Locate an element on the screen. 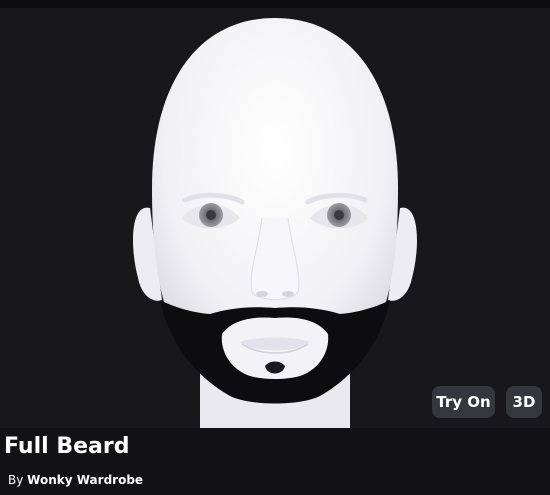  creator-link: Wonky Wardrobe is located at coordinates (85, 480).